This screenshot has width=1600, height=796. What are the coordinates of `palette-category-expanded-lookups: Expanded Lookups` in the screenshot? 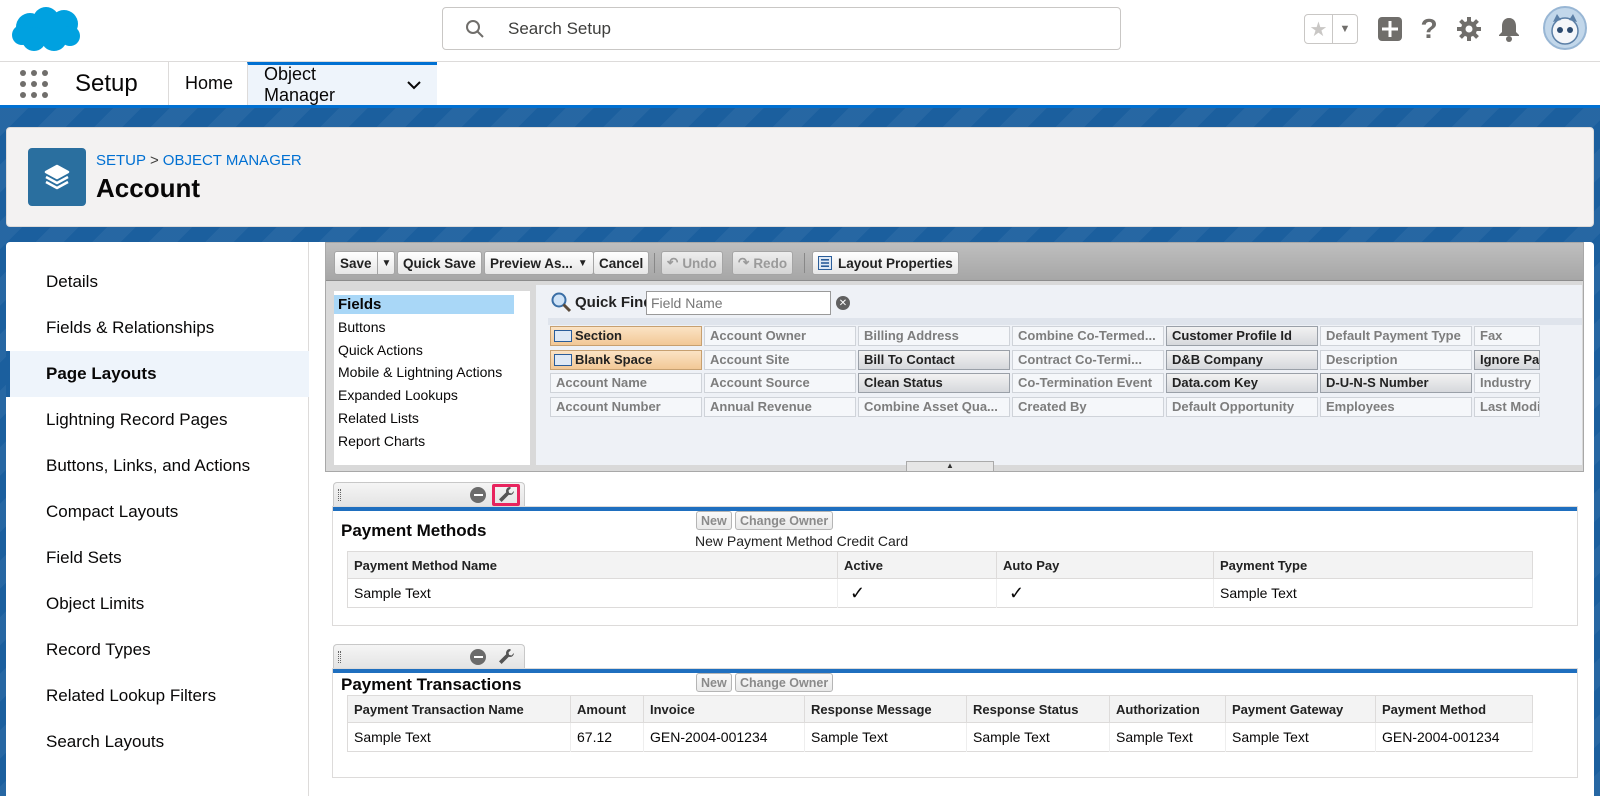 It's located at (424, 395).